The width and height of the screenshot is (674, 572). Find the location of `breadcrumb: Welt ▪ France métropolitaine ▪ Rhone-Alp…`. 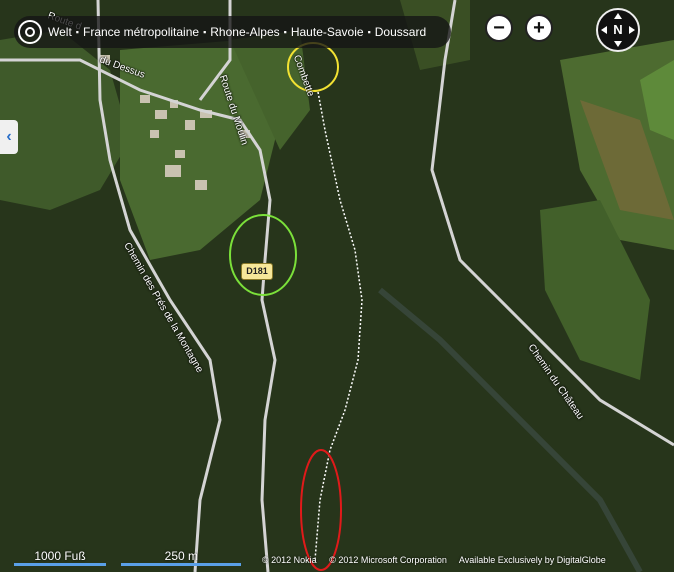

breadcrumb: Welt ▪ France métropolitaine ▪ Rhone-Alp… is located at coordinates (232, 32).